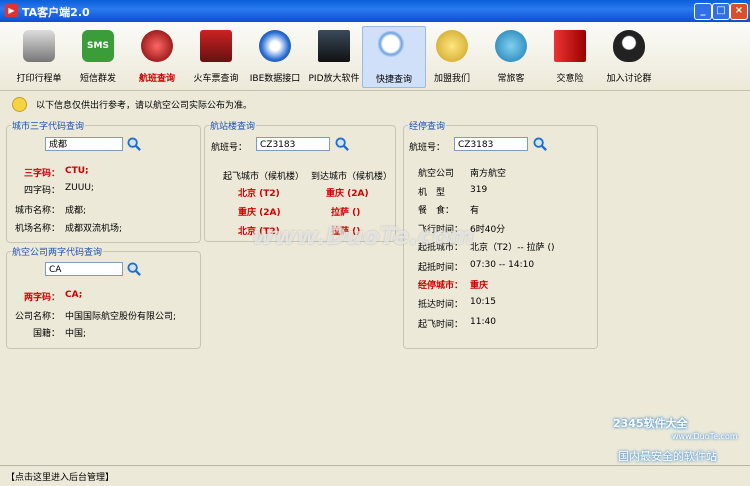 The height and width of the screenshot is (486, 750). I want to click on field-value: 10:15, so click(483, 302).